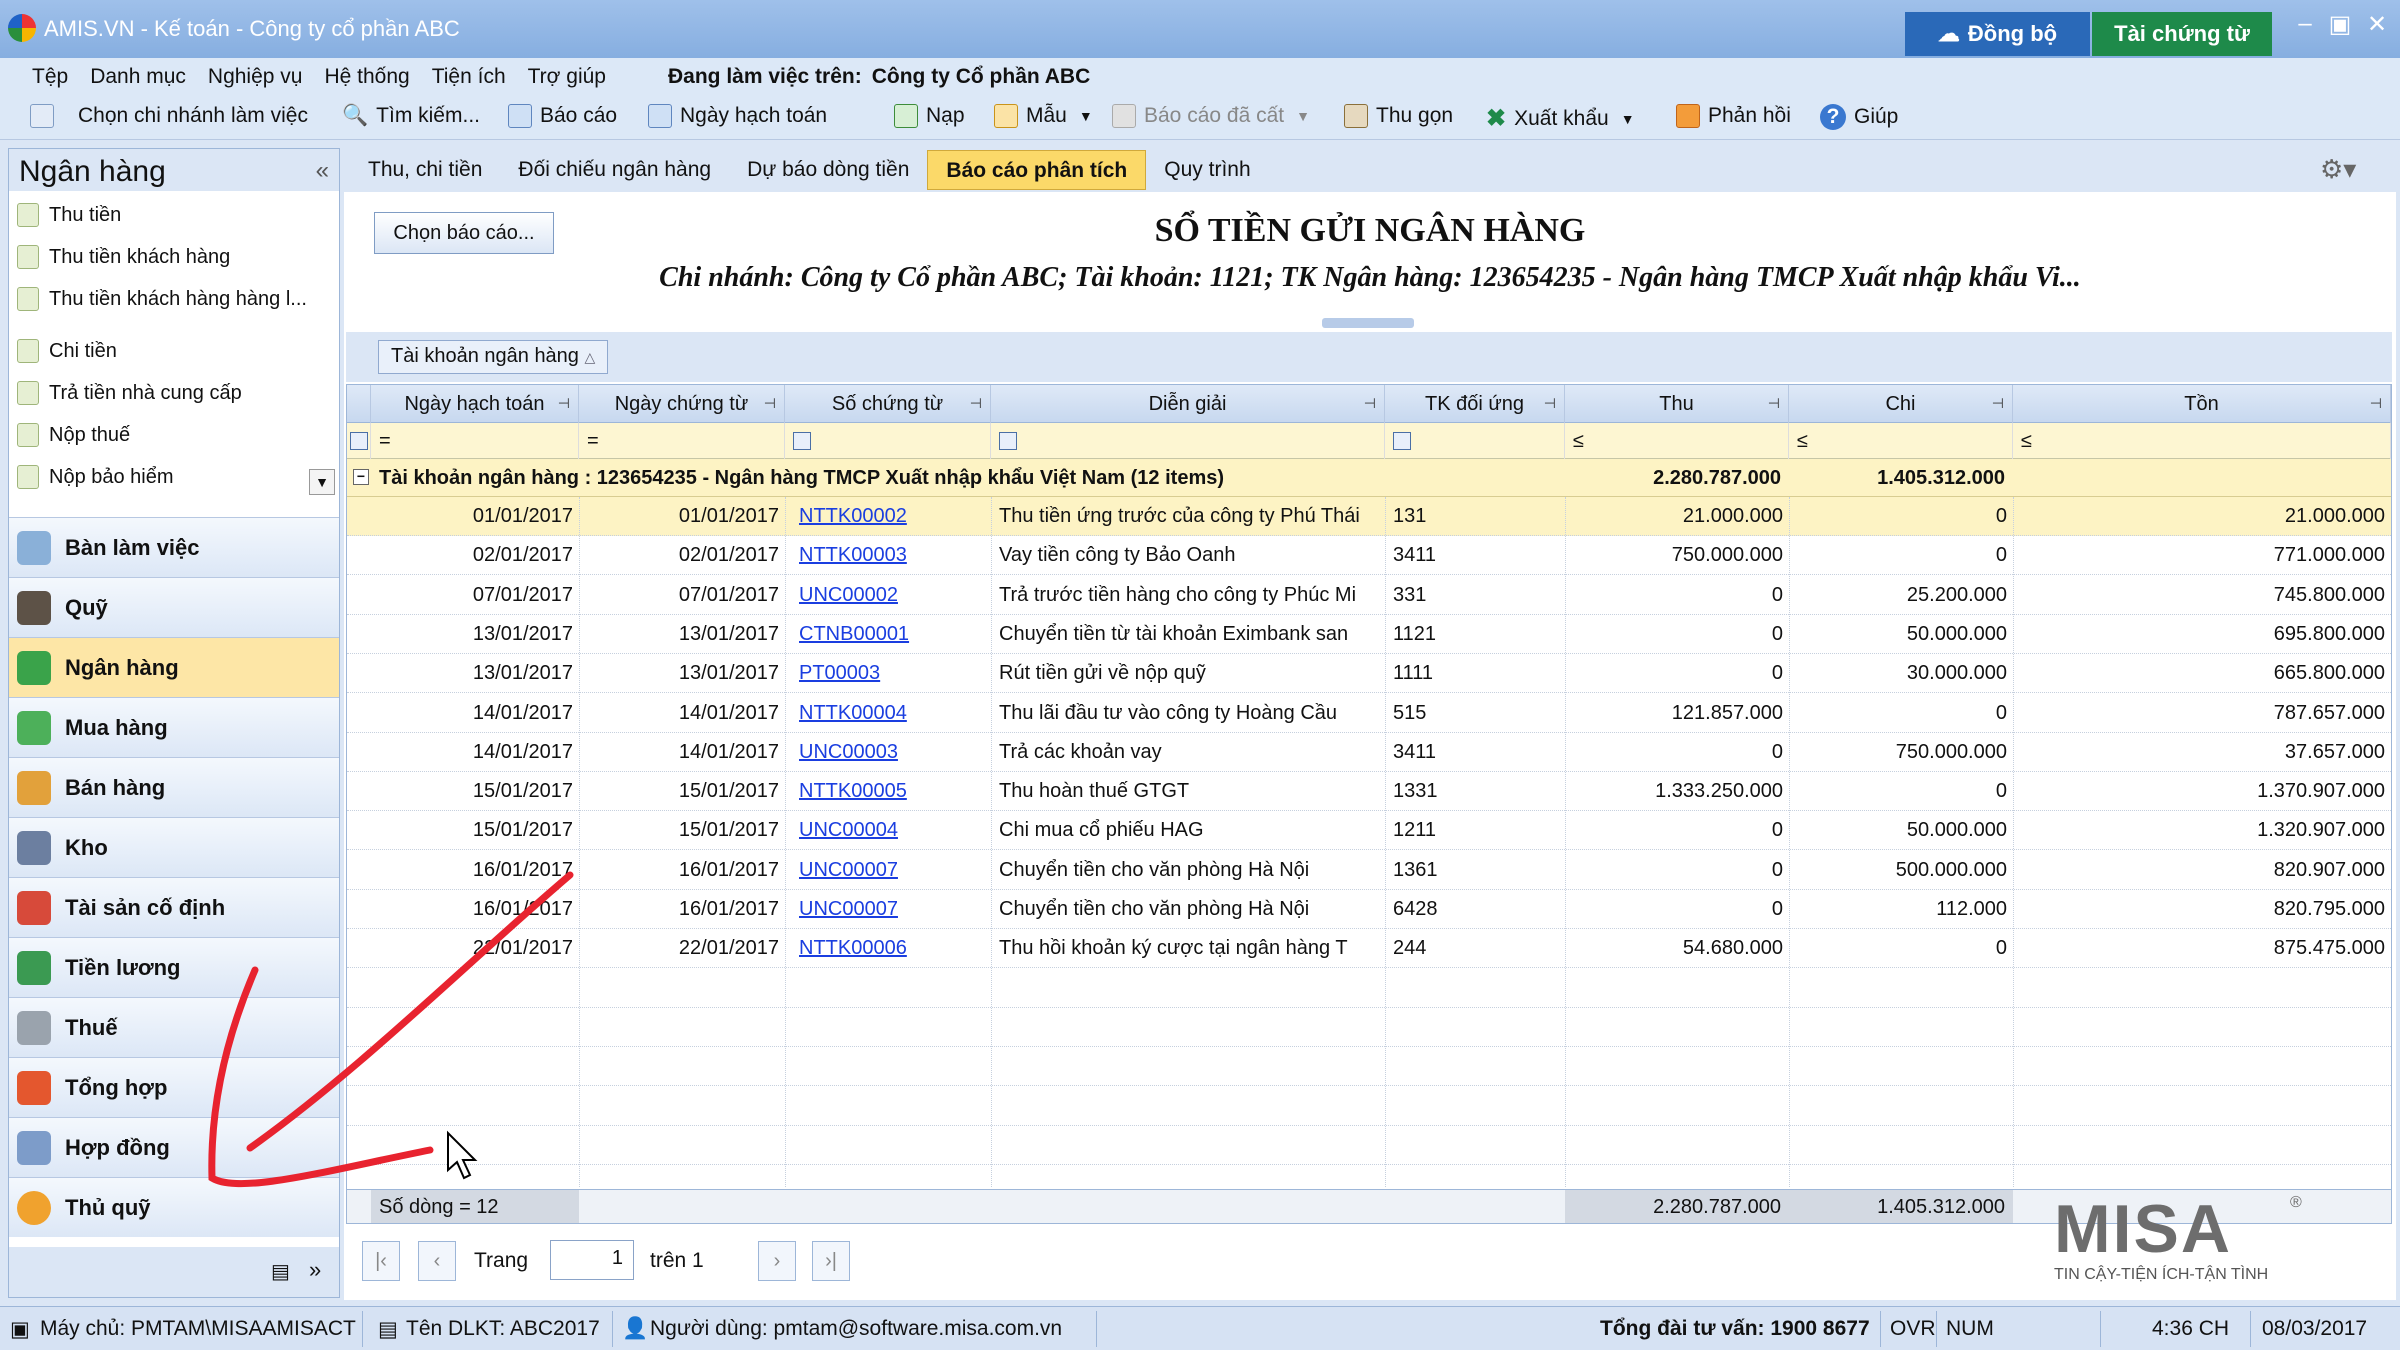  Describe the element at coordinates (503, 1328) in the screenshot. I see `status-db: Tên DLKT: ABC2017` at that location.